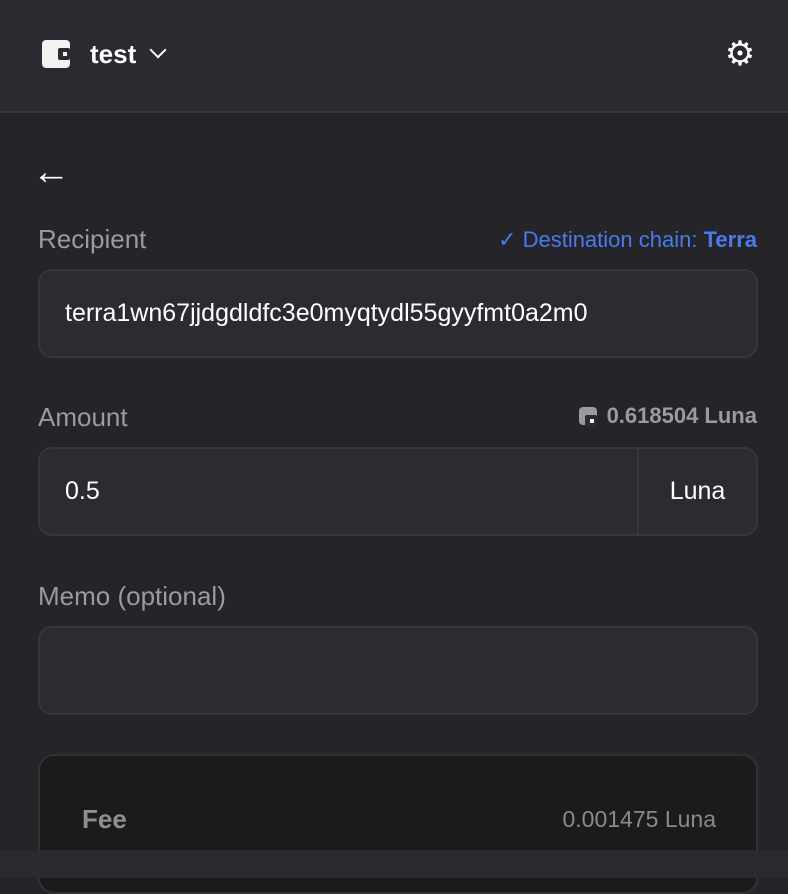  I want to click on gear-icon: ⚙, so click(740, 54).